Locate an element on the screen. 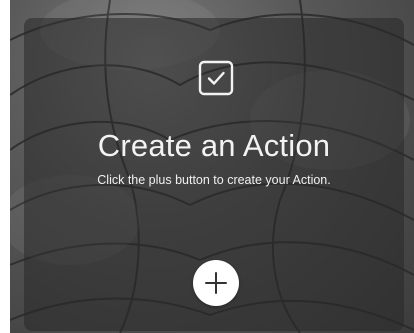  card-title: Create an Action is located at coordinates (214, 145).